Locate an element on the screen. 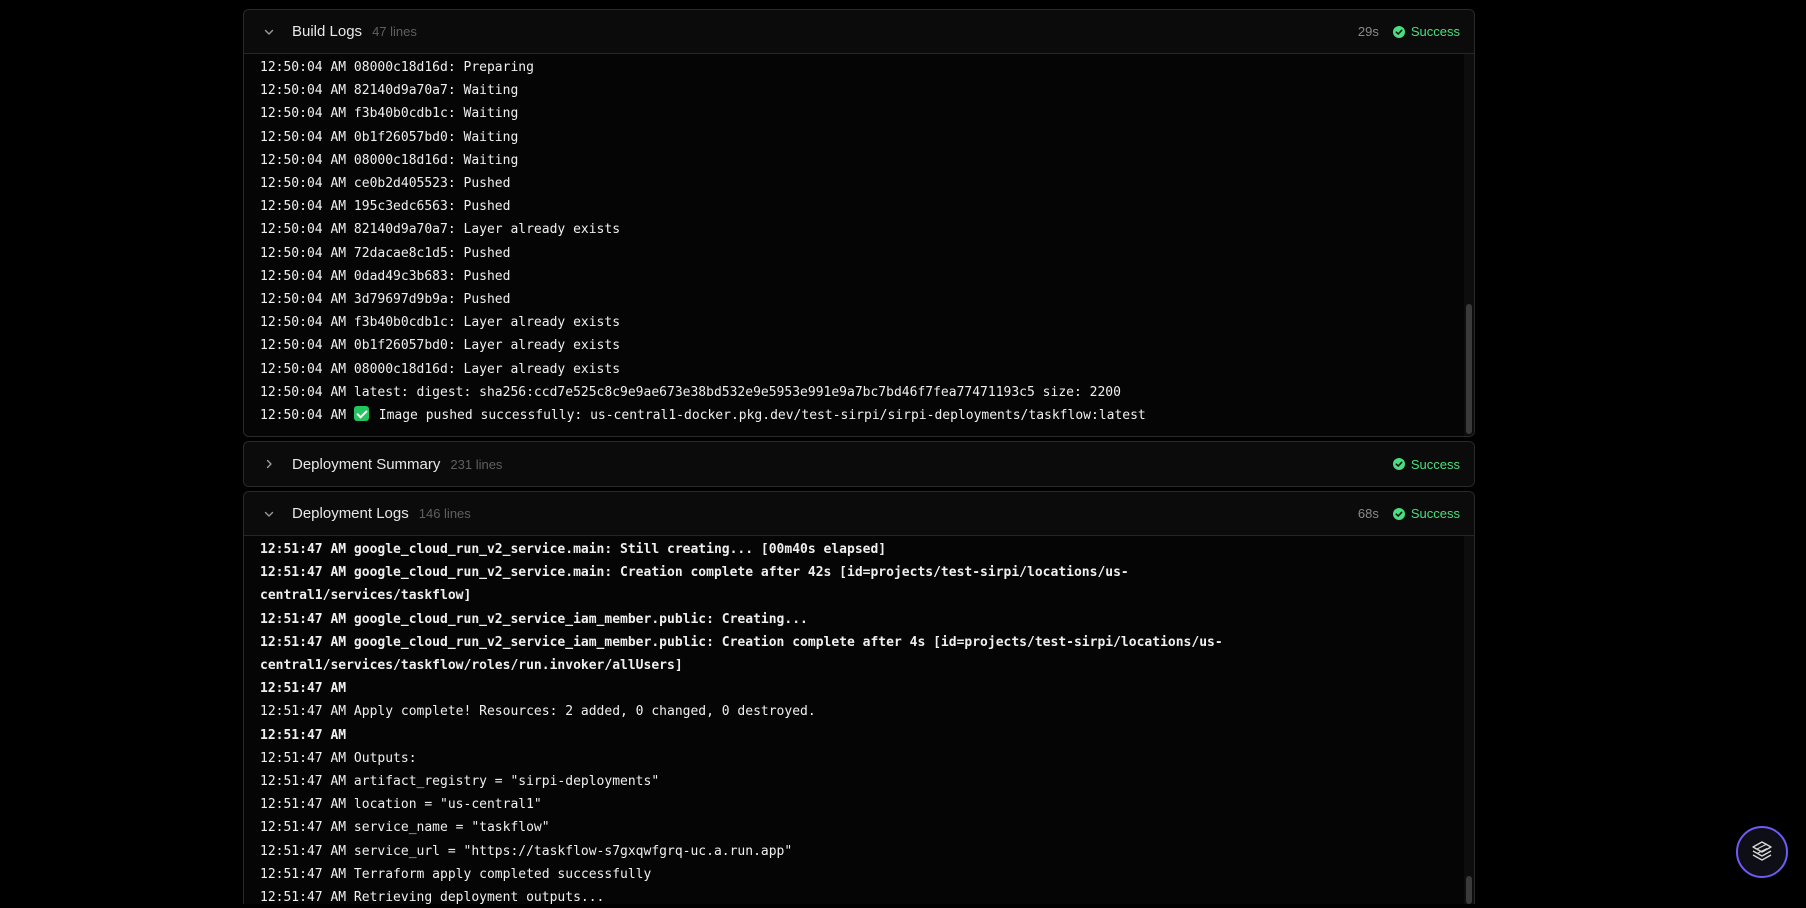 This screenshot has height=908, width=1806. deployment-summary-line-count: 231 lines is located at coordinates (476, 464).